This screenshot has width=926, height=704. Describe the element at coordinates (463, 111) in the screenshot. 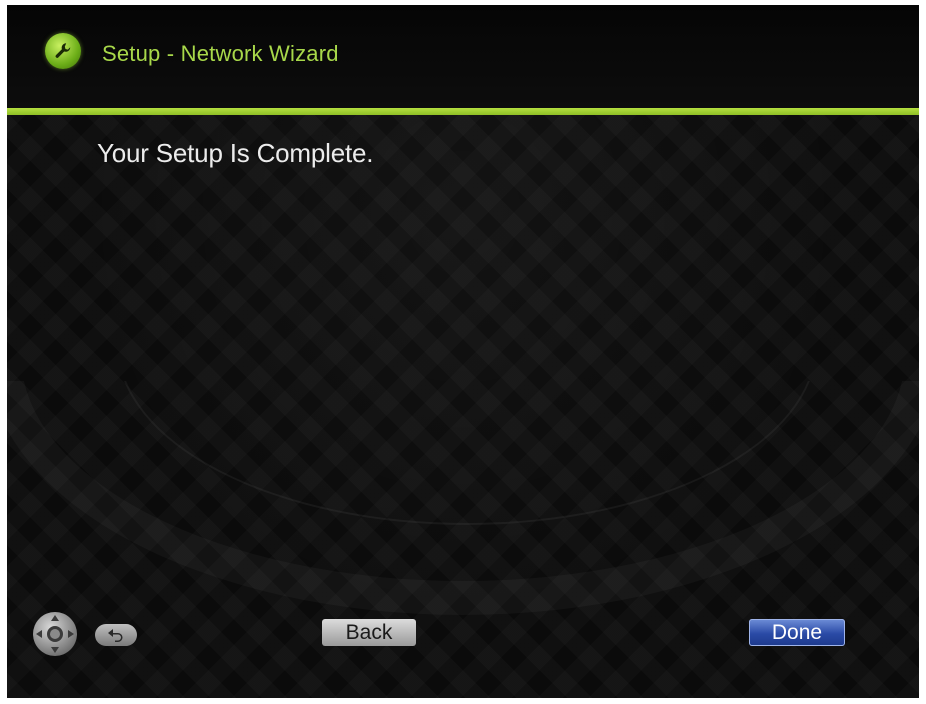

I see `header-divider` at that location.